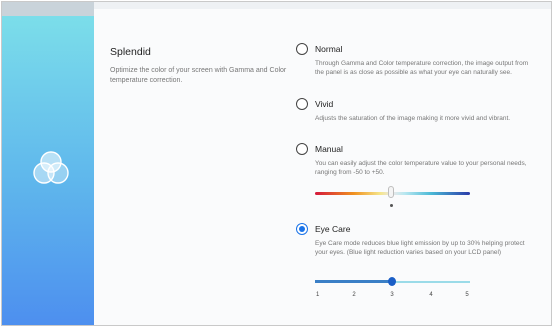 The width and height of the screenshot is (553, 327). Describe the element at coordinates (302, 149) in the screenshot. I see `radio-manual` at that location.